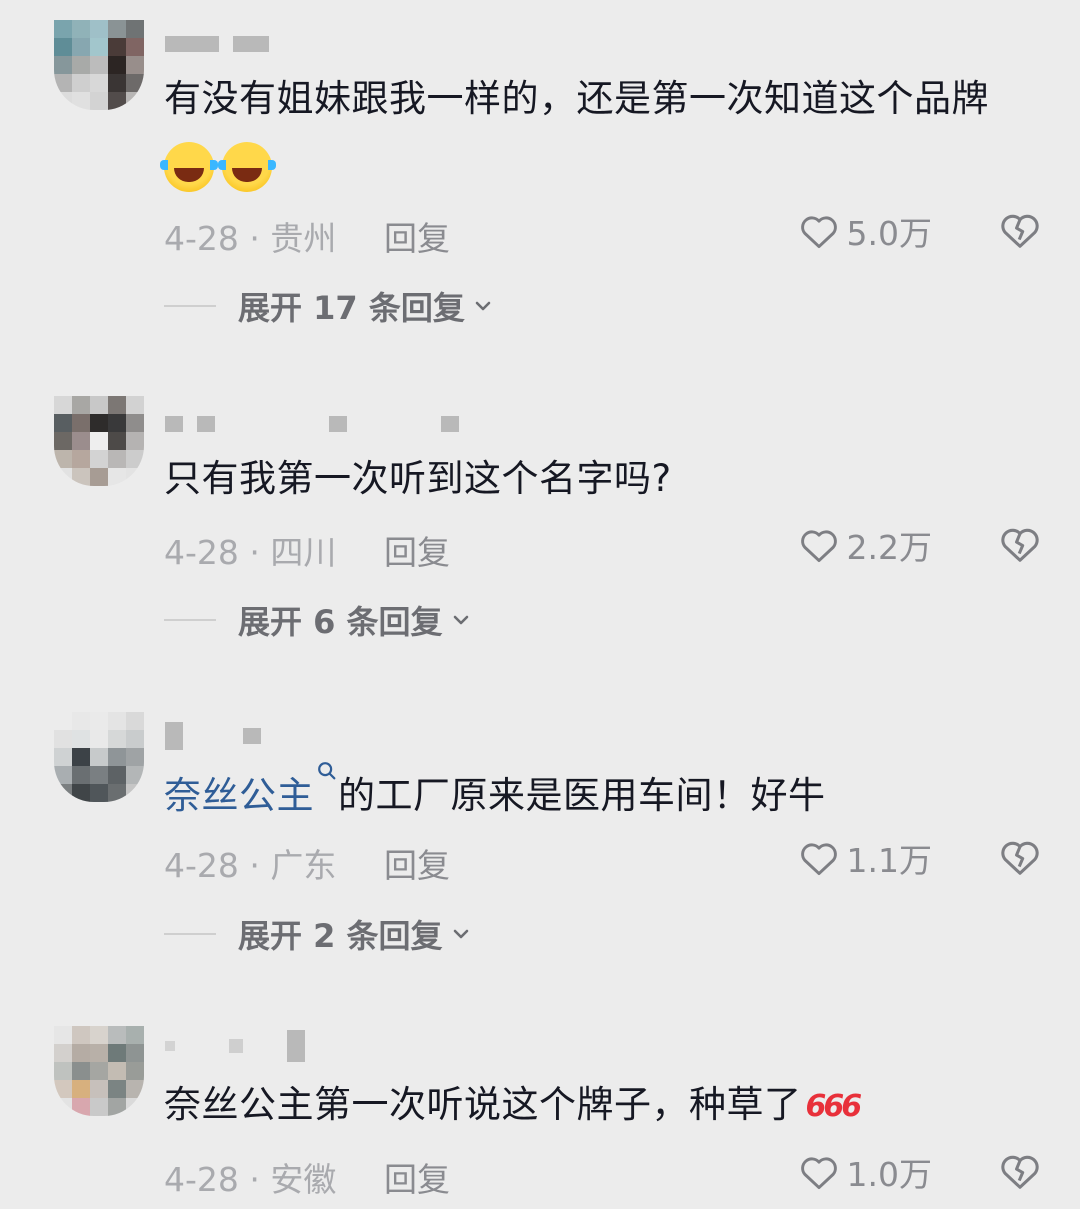  I want to click on like-count: 1.0万, so click(889, 1174).